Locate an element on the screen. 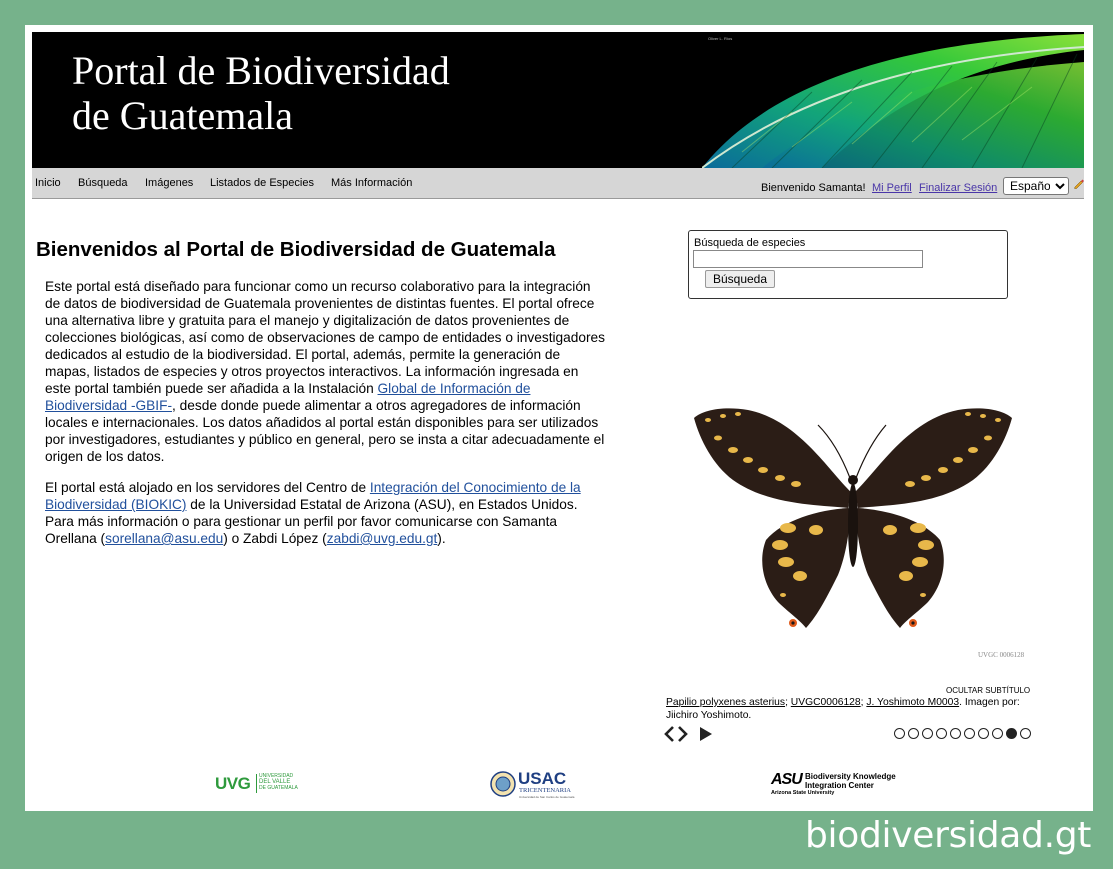 The width and height of the screenshot is (1113, 869). quetzal-feather-image is located at coordinates (893, 101).